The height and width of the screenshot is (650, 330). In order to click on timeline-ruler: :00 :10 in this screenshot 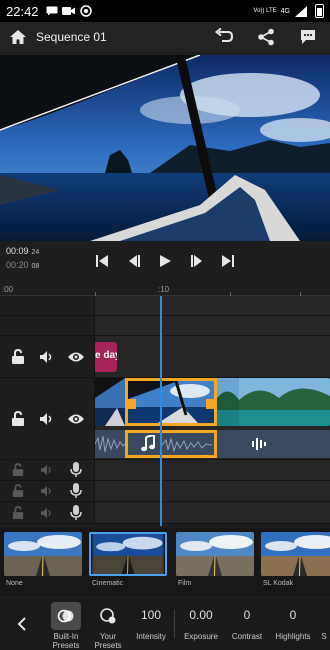, I will do `click(165, 289)`.